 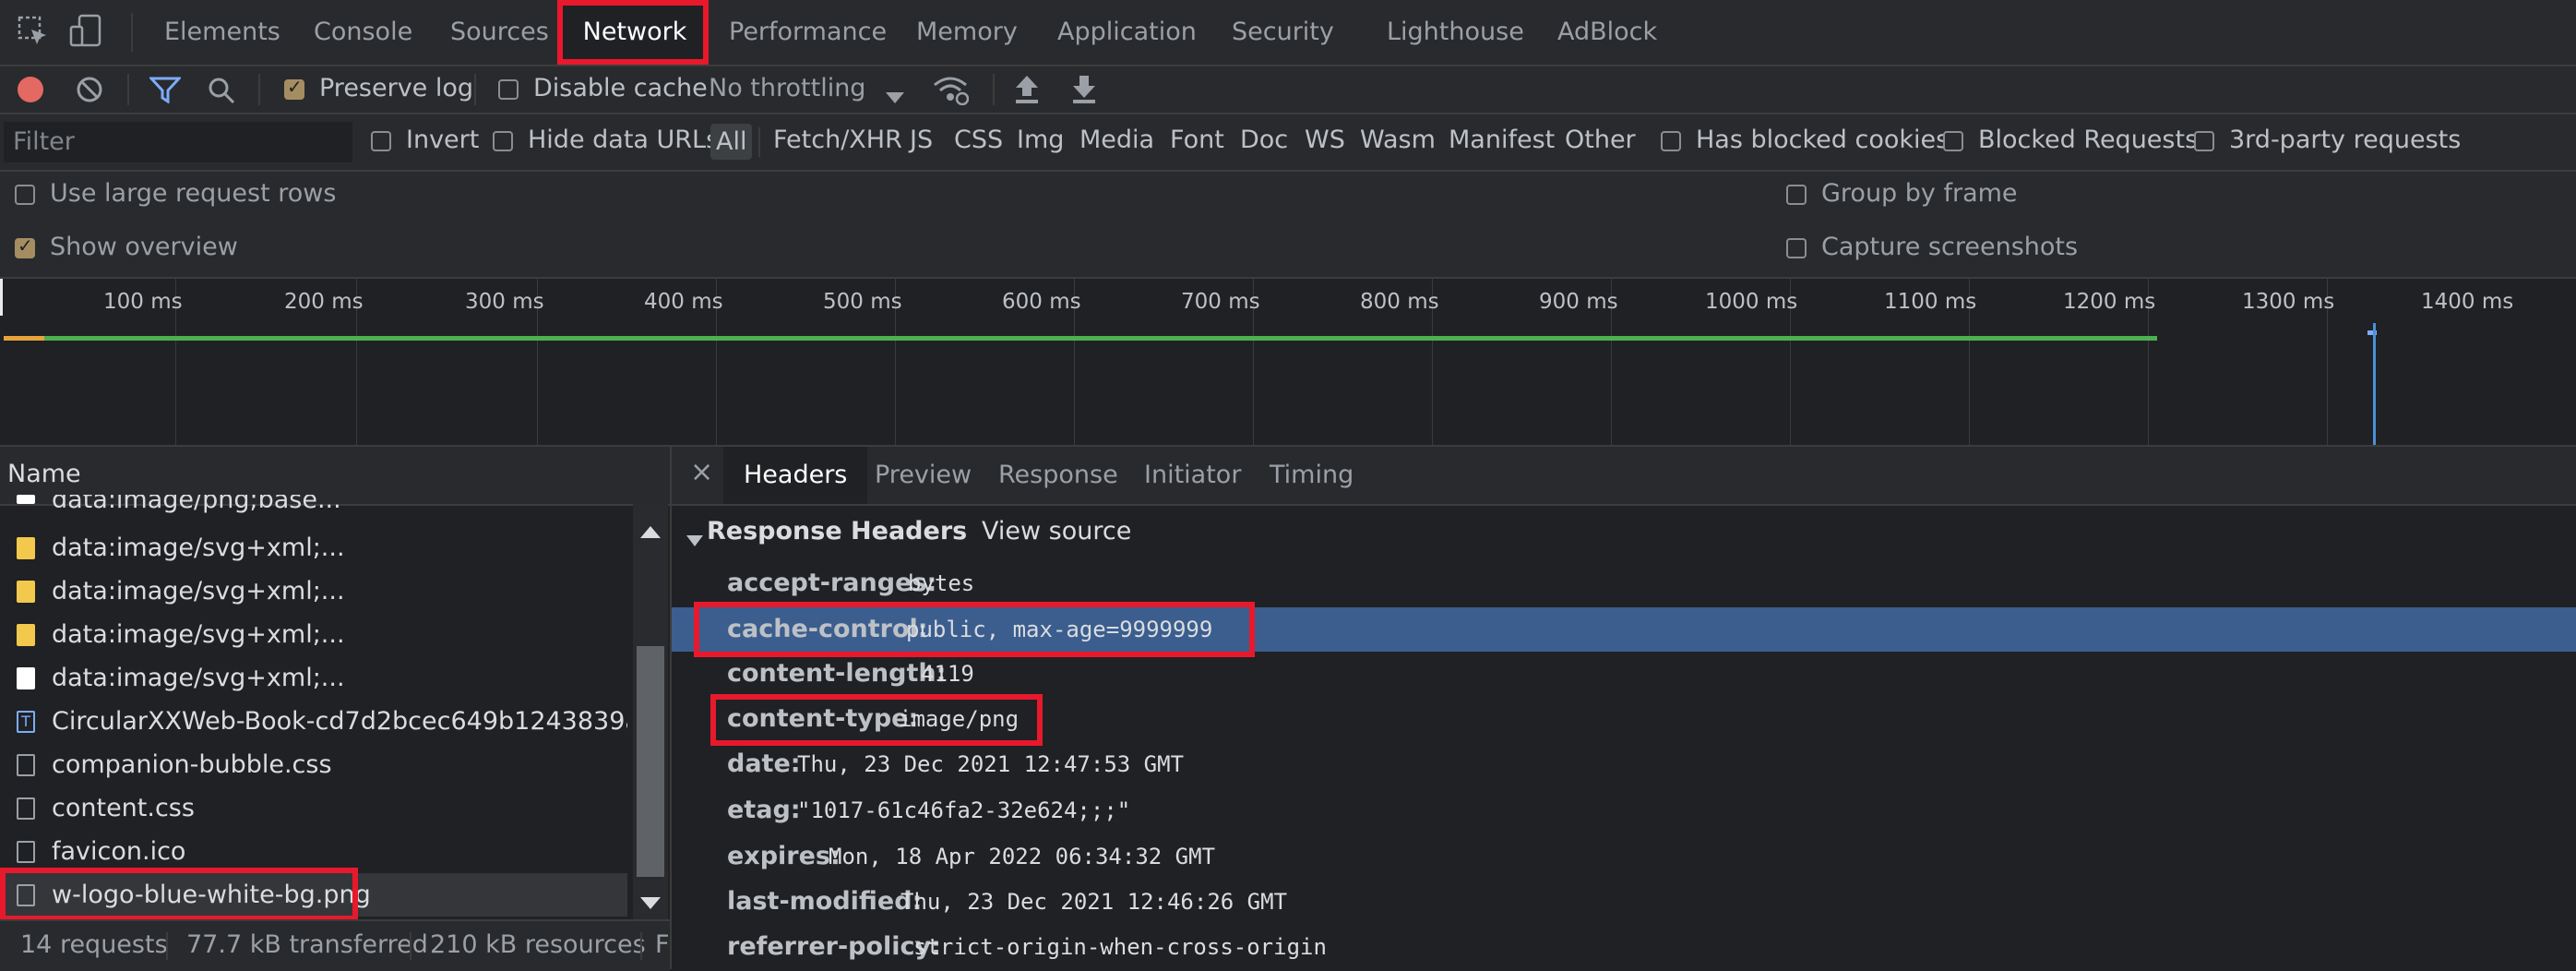 What do you see at coordinates (178, 142) in the screenshot?
I see `filter-input: Filter` at bounding box center [178, 142].